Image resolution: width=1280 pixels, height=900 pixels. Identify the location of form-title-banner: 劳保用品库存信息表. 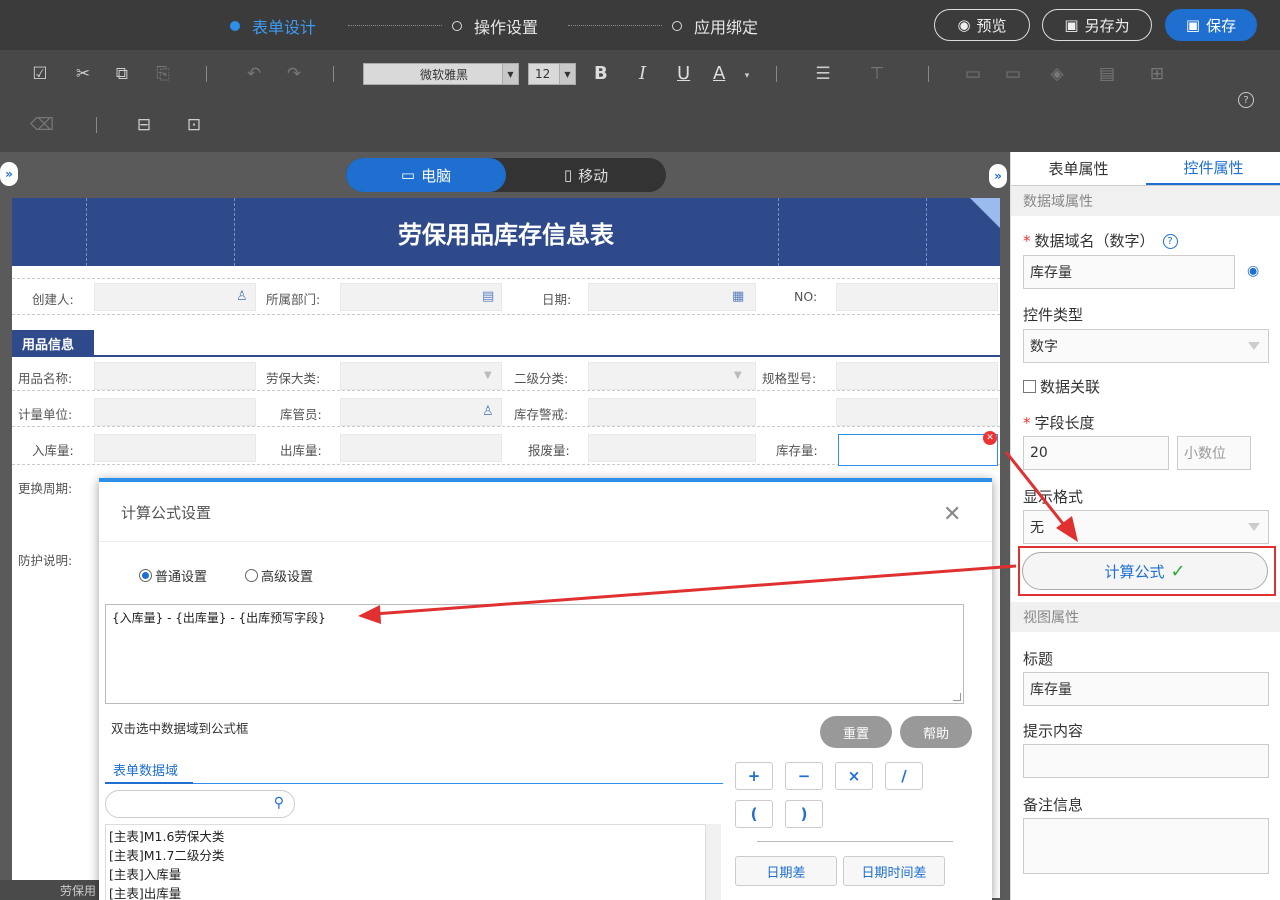
(506, 232).